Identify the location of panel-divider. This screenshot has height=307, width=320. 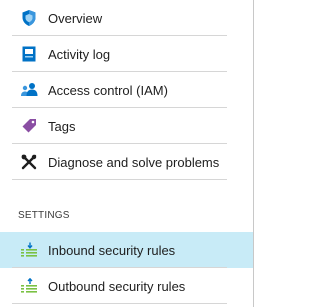
(253, 153).